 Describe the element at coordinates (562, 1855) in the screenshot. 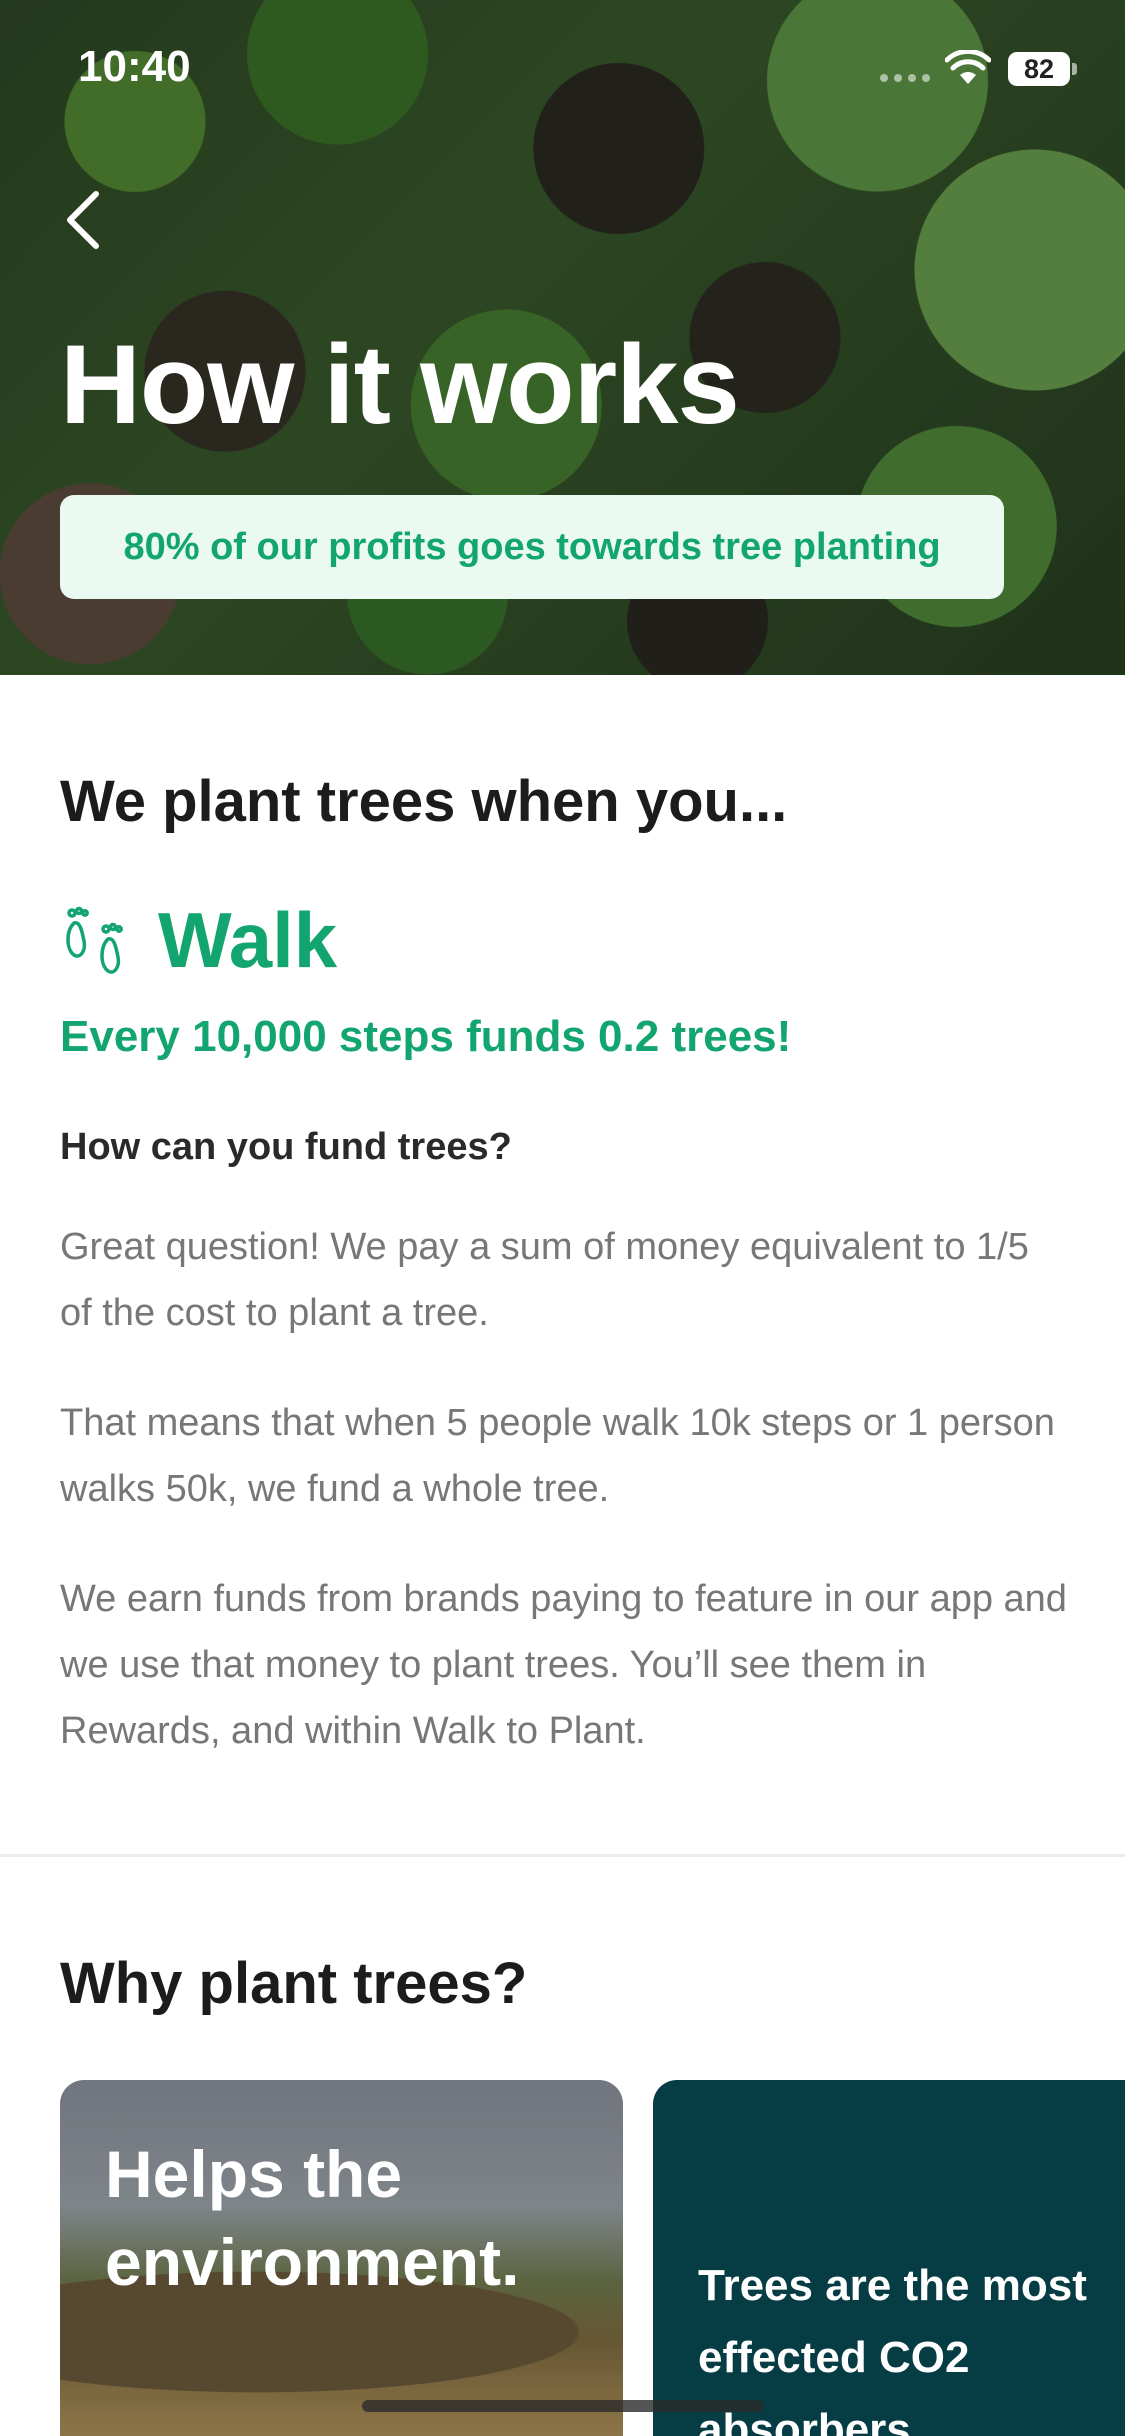

I see `section-divider` at that location.